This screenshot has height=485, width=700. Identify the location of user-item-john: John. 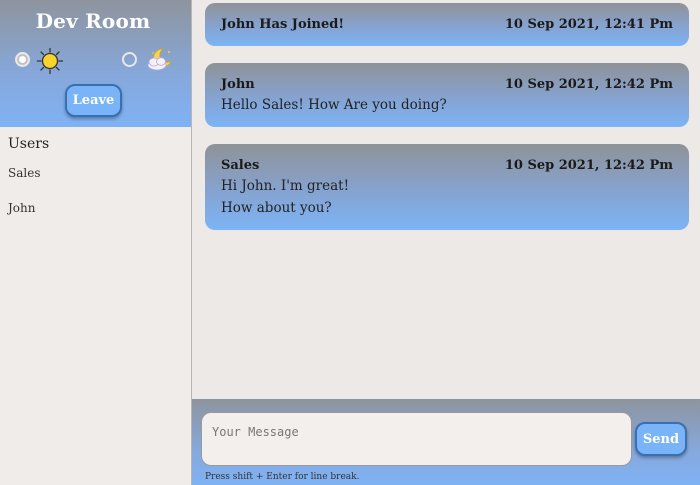
(22, 208).